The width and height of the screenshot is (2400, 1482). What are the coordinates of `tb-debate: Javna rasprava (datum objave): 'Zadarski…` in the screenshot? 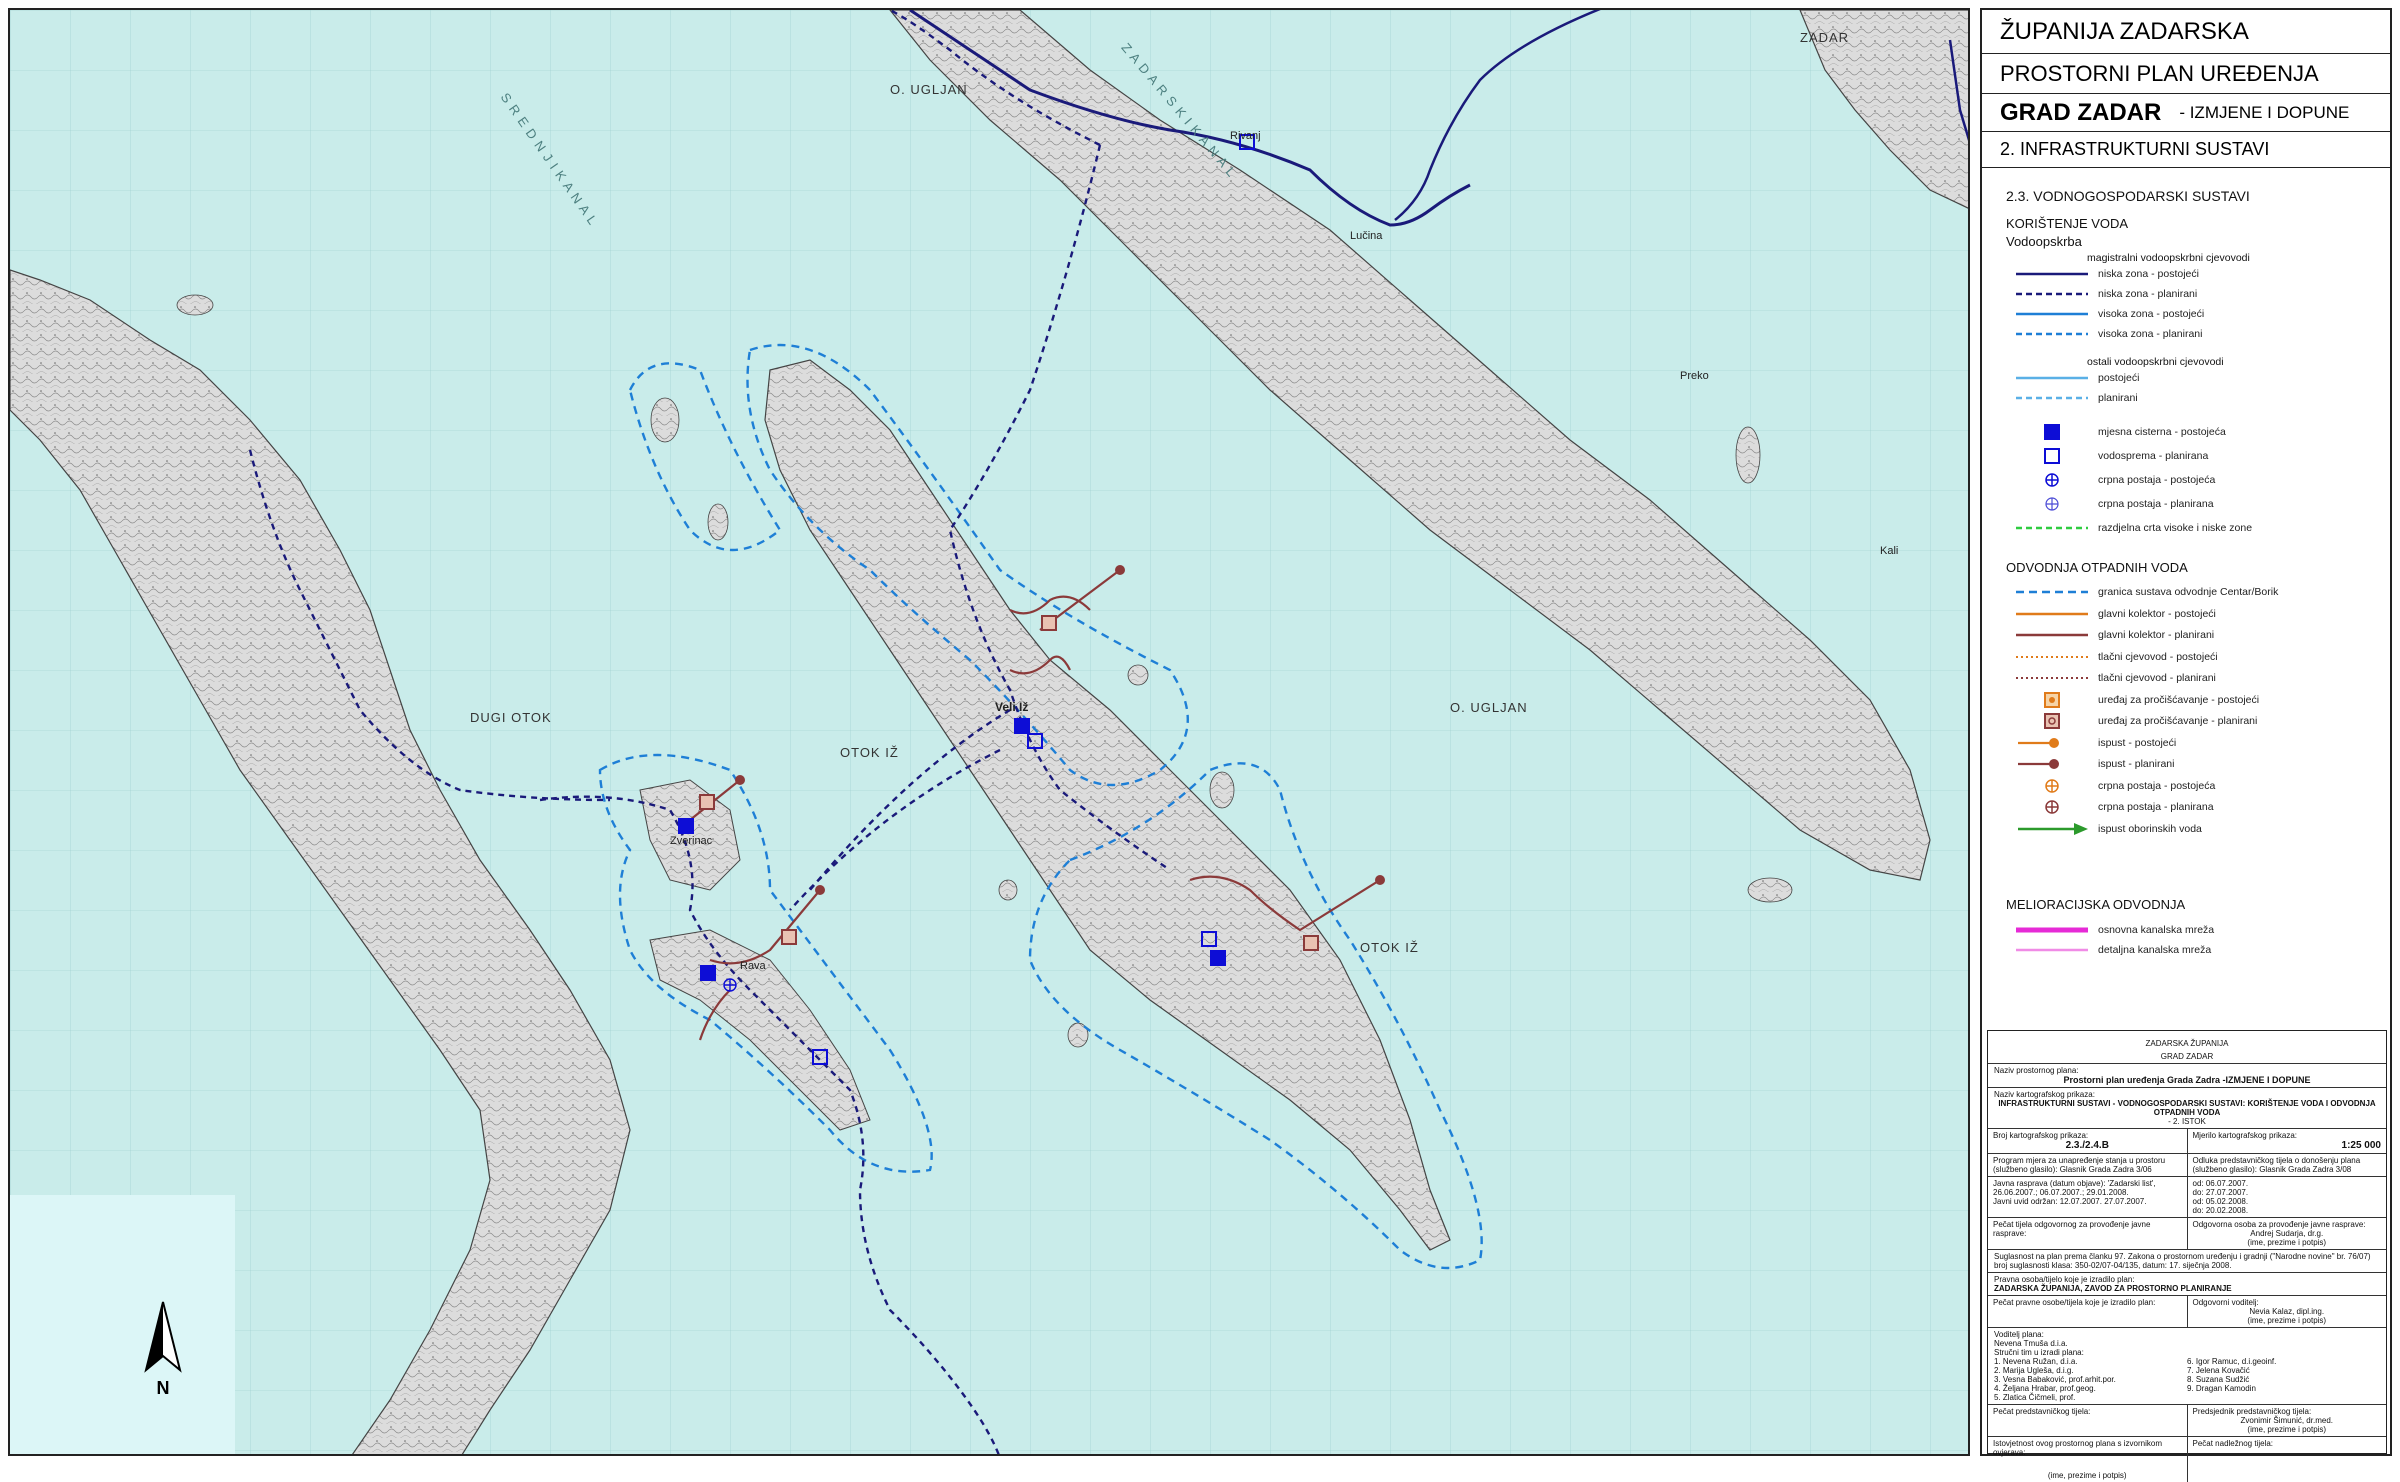 It's located at (2074, 1188).